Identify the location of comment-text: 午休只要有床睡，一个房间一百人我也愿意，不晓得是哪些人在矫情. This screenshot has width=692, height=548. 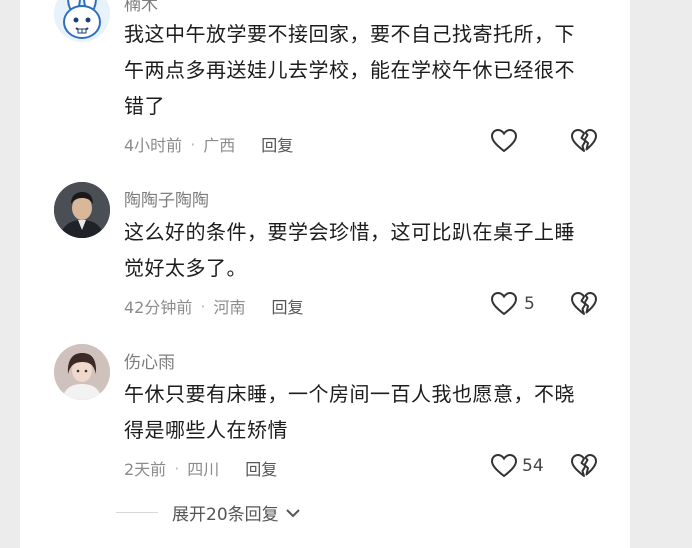
(349, 412).